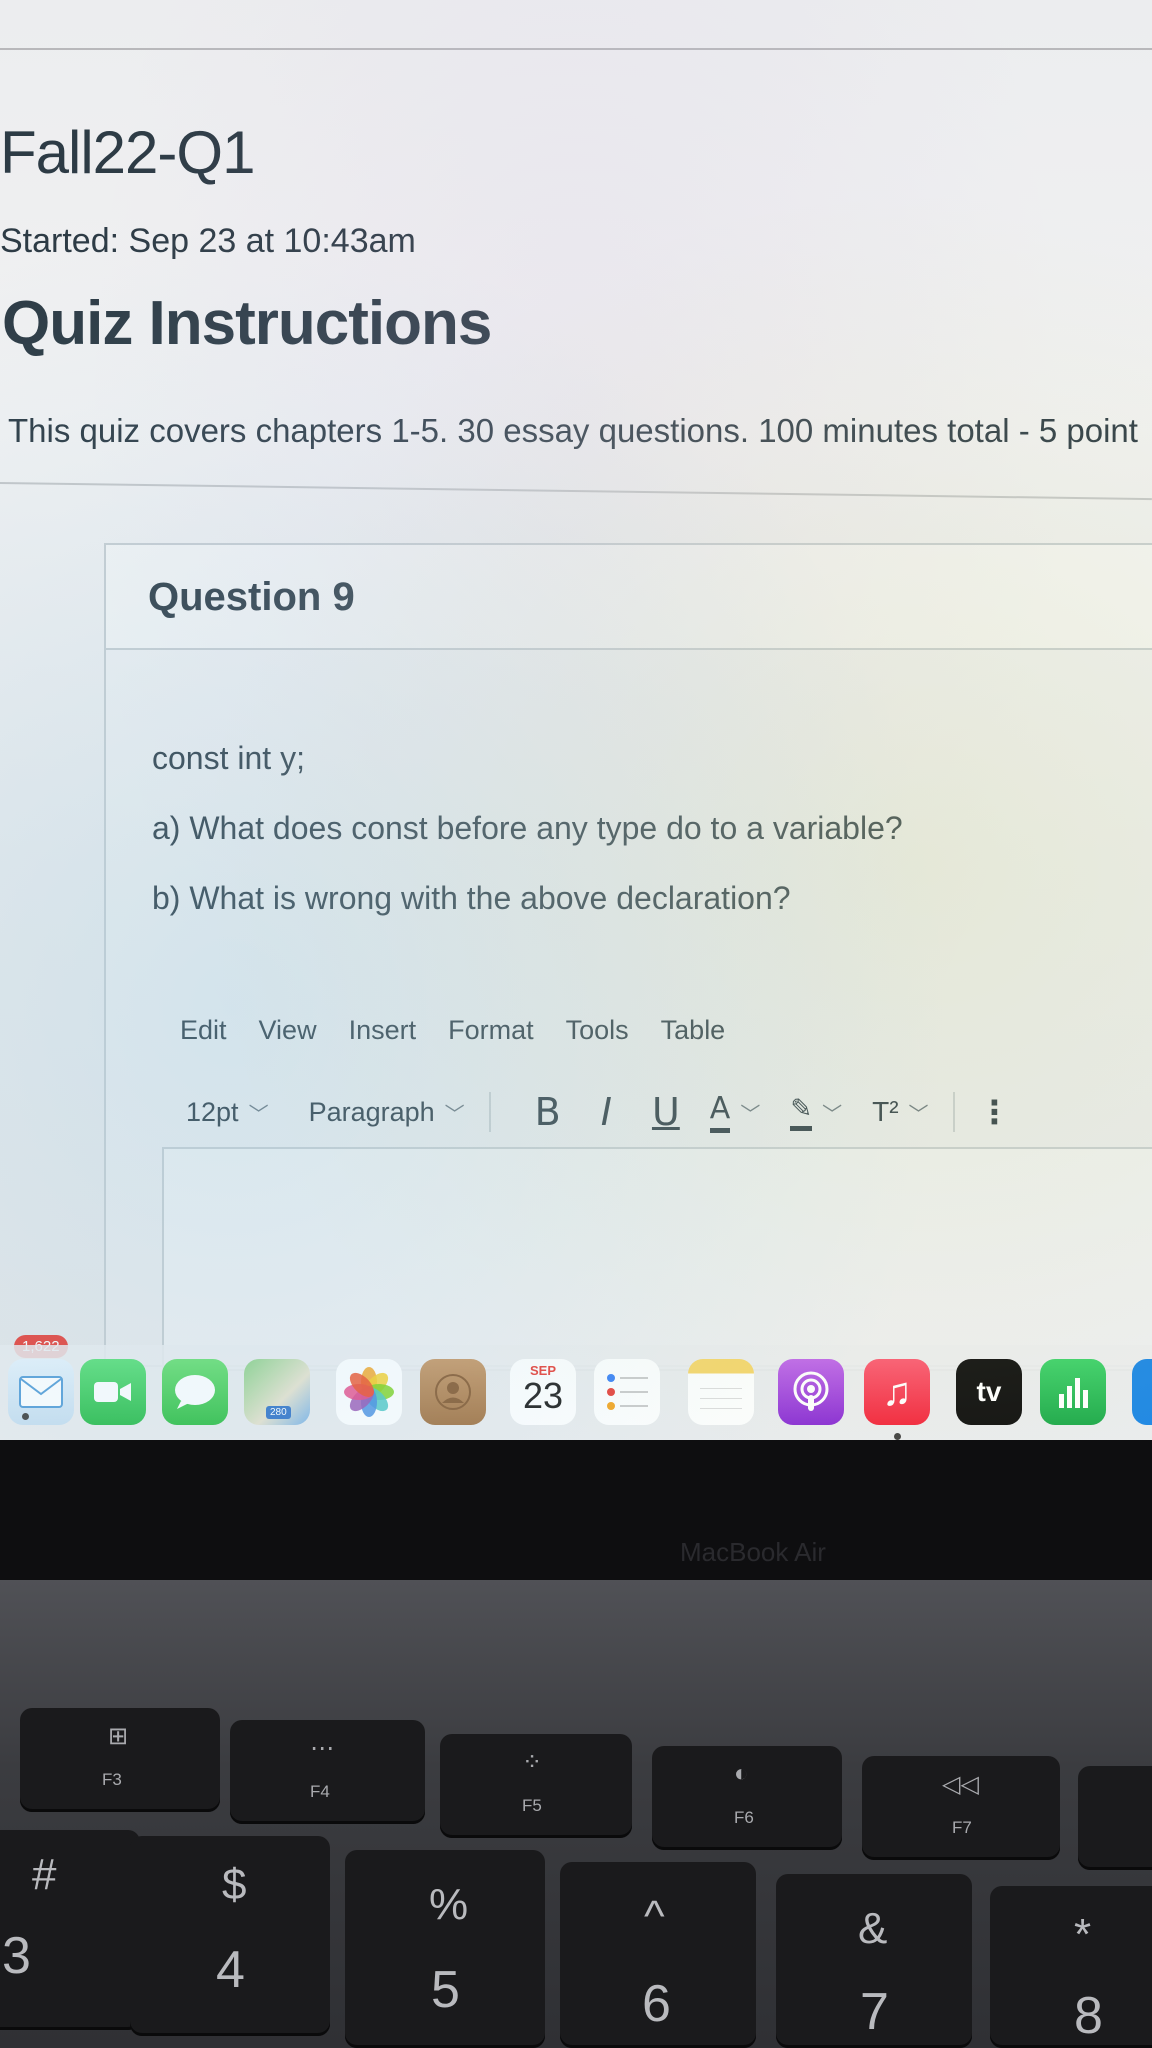 The height and width of the screenshot is (2048, 1152). What do you see at coordinates (203, 1030) in the screenshot?
I see `menu-edit: Edit` at bounding box center [203, 1030].